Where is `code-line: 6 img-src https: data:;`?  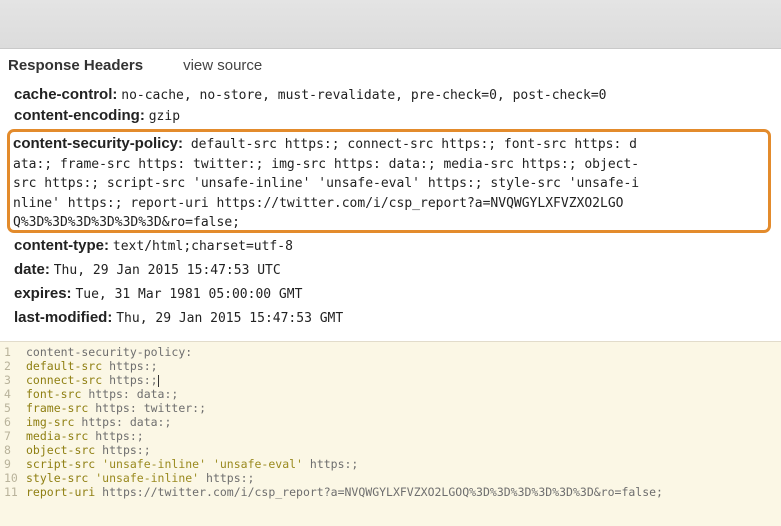 code-line: 6 img-src https: data:; is located at coordinates (85, 422).